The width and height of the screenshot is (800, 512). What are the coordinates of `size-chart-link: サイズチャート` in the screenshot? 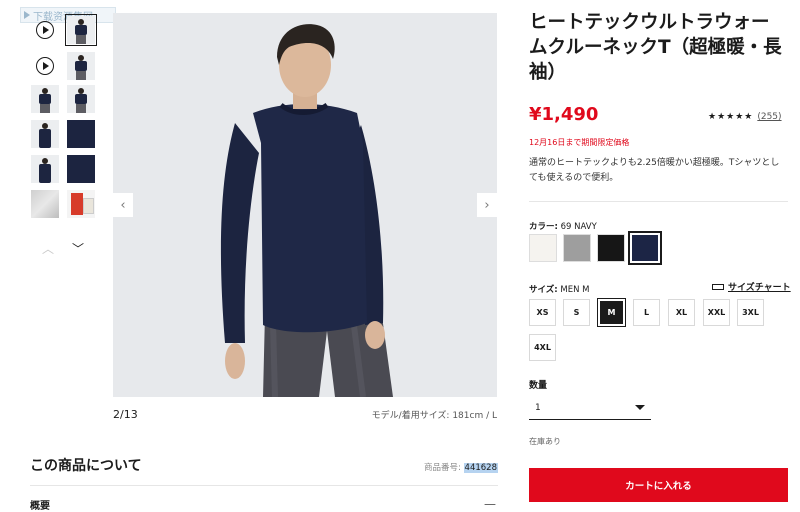 It's located at (751, 286).